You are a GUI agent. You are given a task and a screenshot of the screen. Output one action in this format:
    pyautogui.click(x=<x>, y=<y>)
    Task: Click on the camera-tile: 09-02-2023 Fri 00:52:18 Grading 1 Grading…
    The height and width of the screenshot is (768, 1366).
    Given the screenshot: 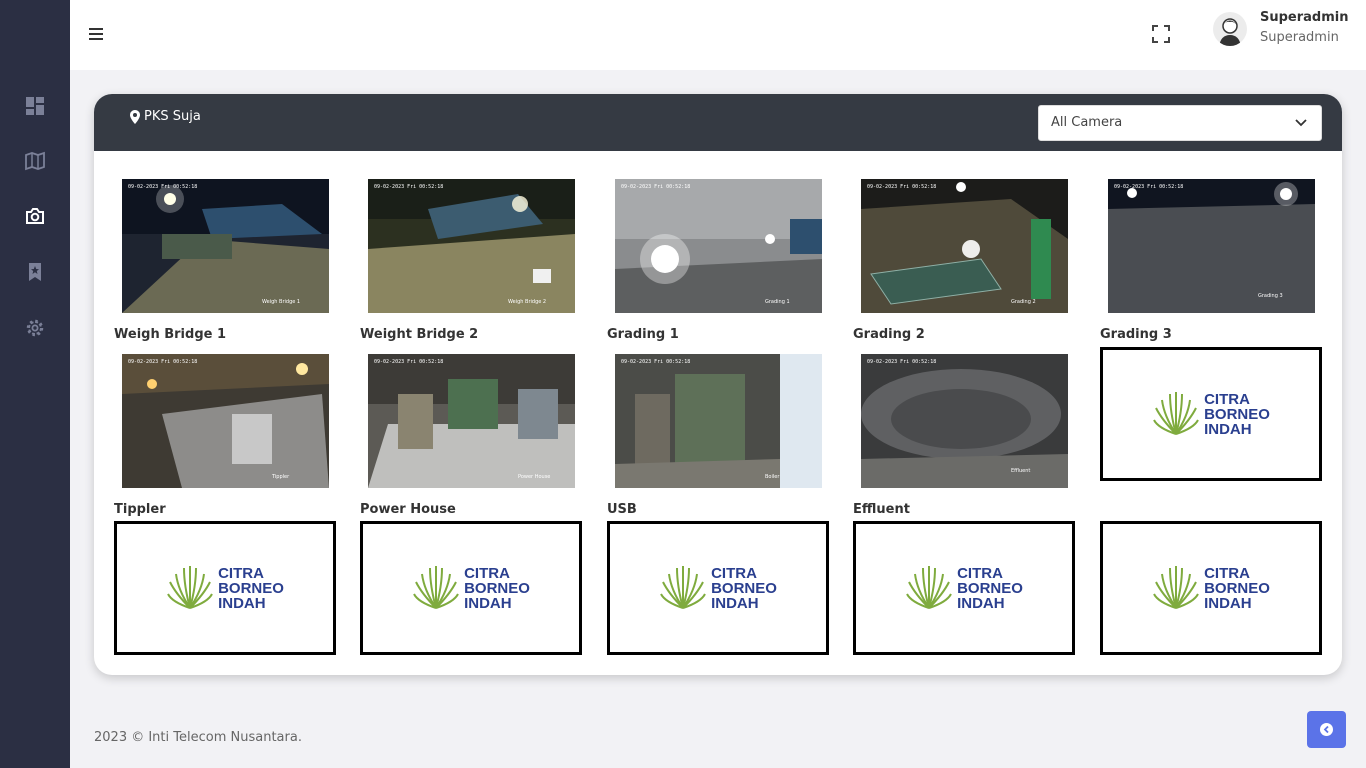 What is the action you would take?
    pyautogui.click(x=718, y=263)
    